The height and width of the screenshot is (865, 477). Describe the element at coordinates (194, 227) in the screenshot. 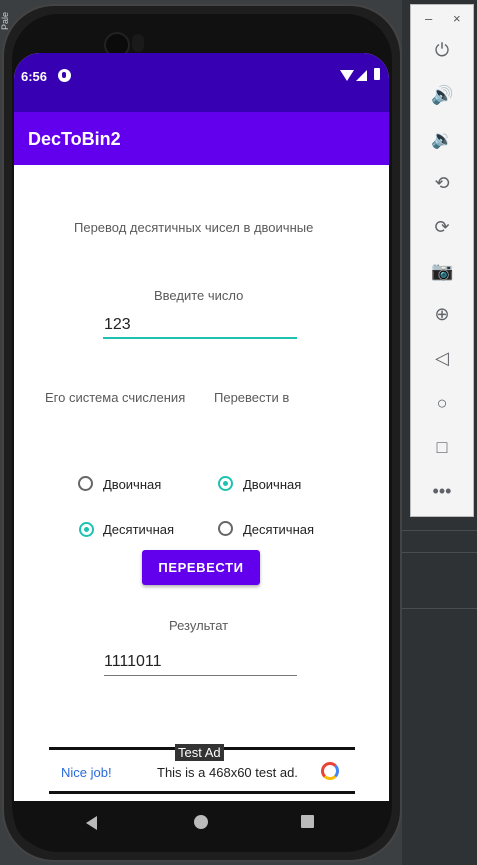

I see `page-heading: Перевод десятичных чисел в двоичные` at that location.